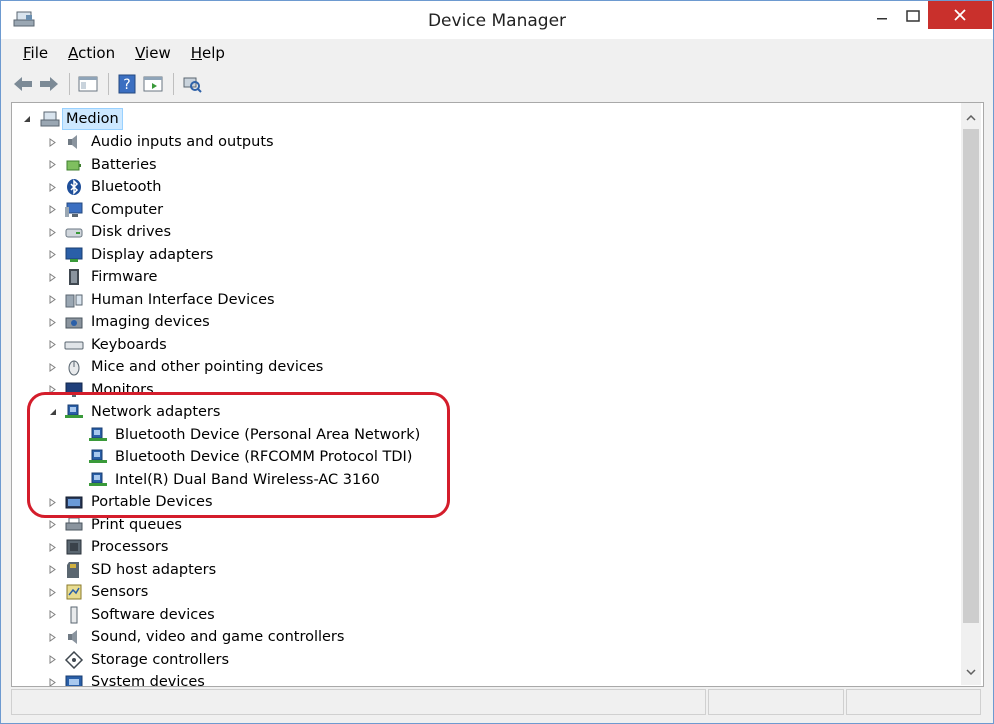 This screenshot has height=724, width=994. Describe the element at coordinates (153, 570) in the screenshot. I see `tree-category-label: SD host adapters` at that location.